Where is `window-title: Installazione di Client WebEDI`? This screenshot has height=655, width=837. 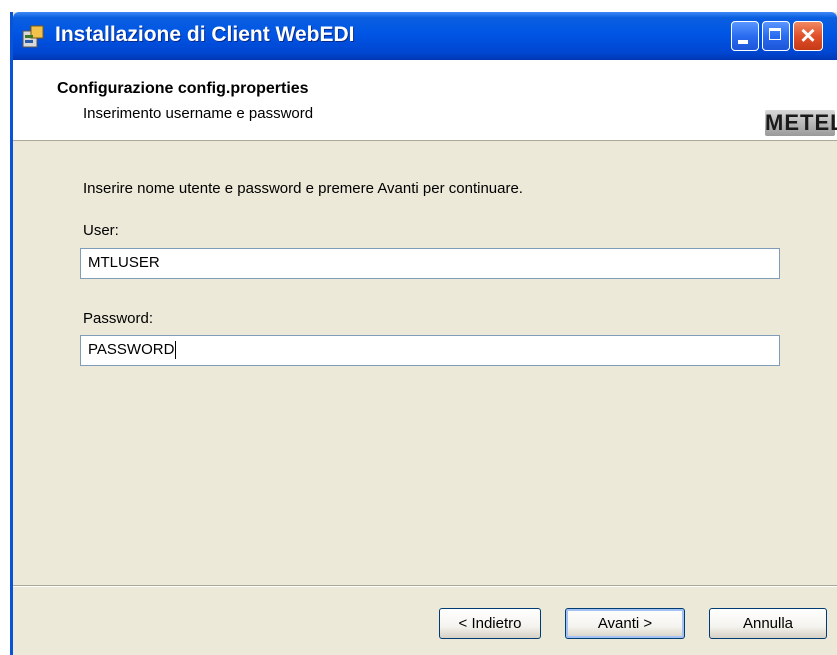
window-title: Installazione di Client WebEDI is located at coordinates (205, 34).